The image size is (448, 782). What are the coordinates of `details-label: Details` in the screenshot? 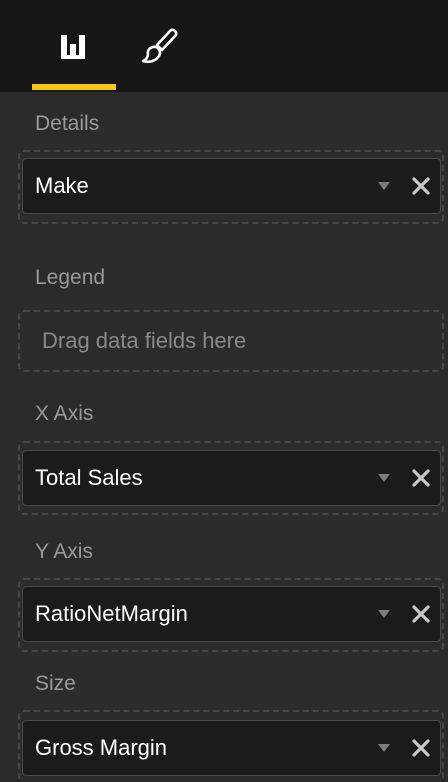 It's located at (67, 123).